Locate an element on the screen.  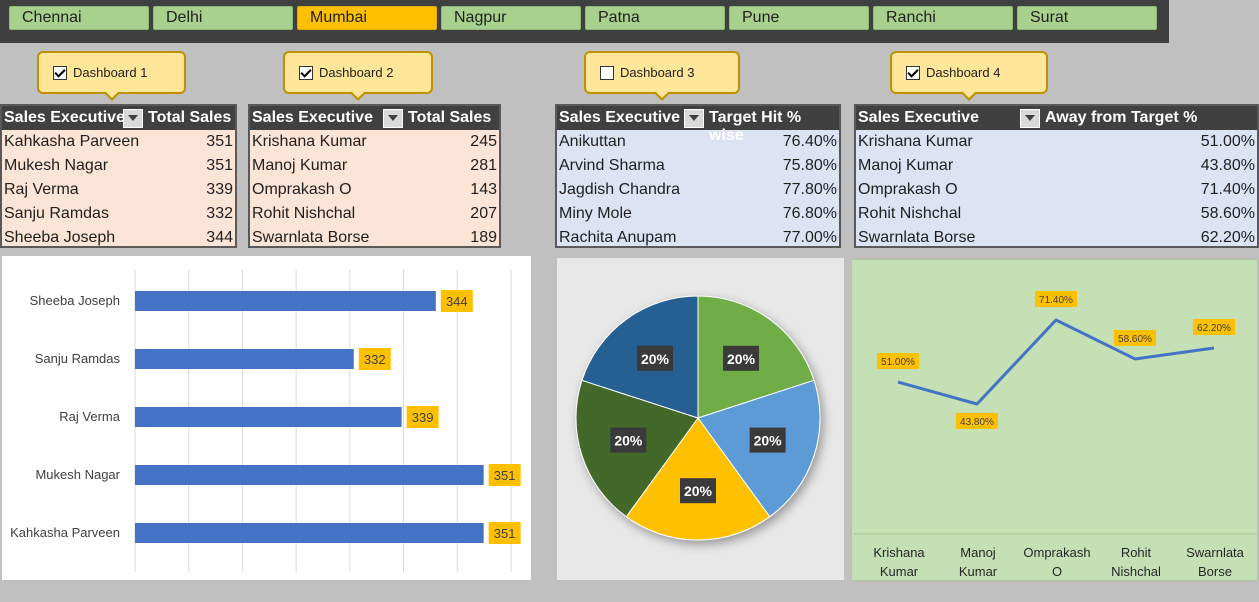
table-row: Manoj Kumar 43.80% is located at coordinates (1056, 166).